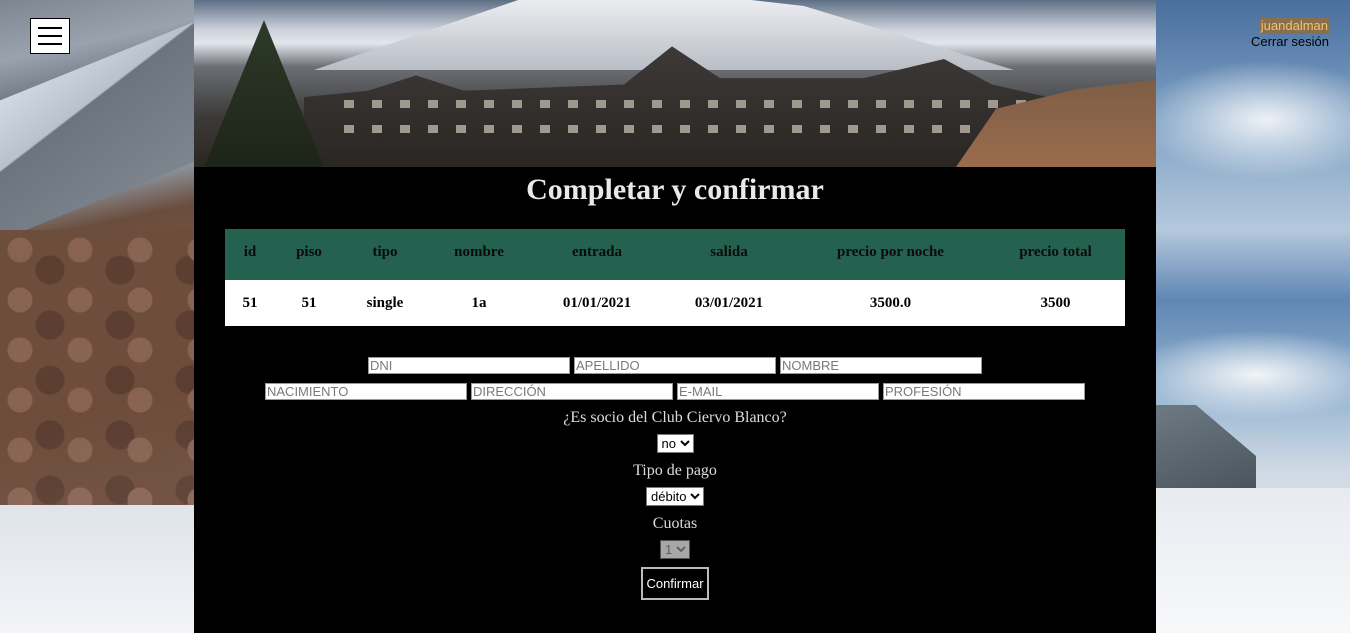 The height and width of the screenshot is (633, 1350). What do you see at coordinates (890, 252) in the screenshot?
I see `col-header: precio por noche` at bounding box center [890, 252].